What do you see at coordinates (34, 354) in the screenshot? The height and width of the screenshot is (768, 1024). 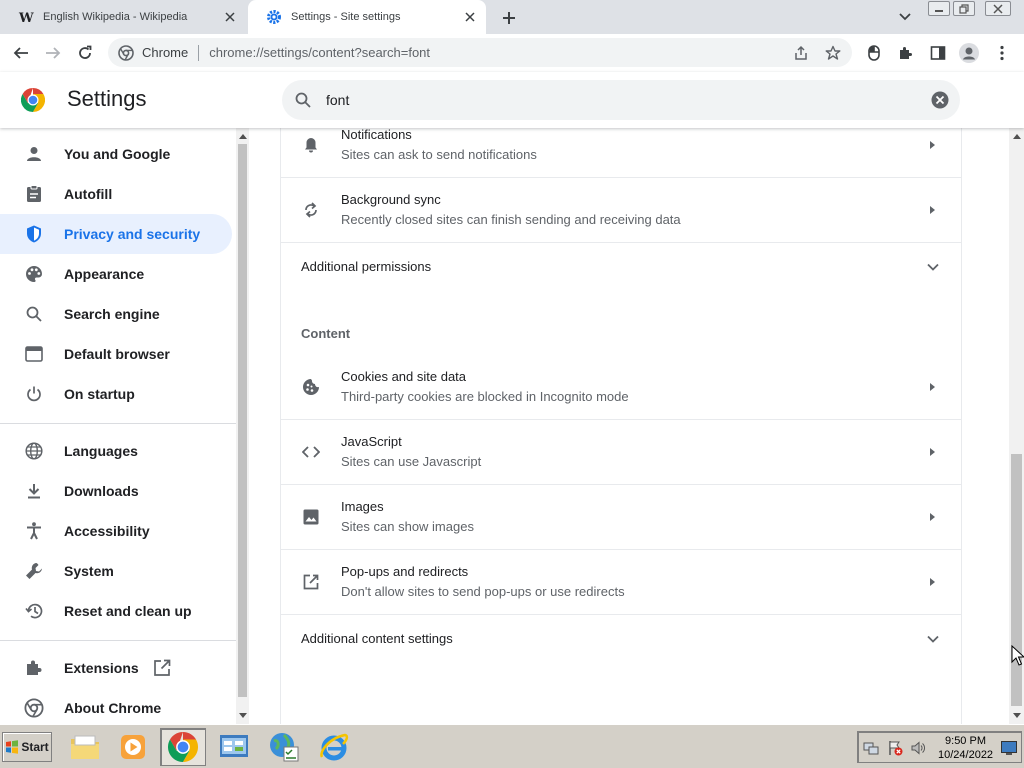 I see `browser-icon` at bounding box center [34, 354].